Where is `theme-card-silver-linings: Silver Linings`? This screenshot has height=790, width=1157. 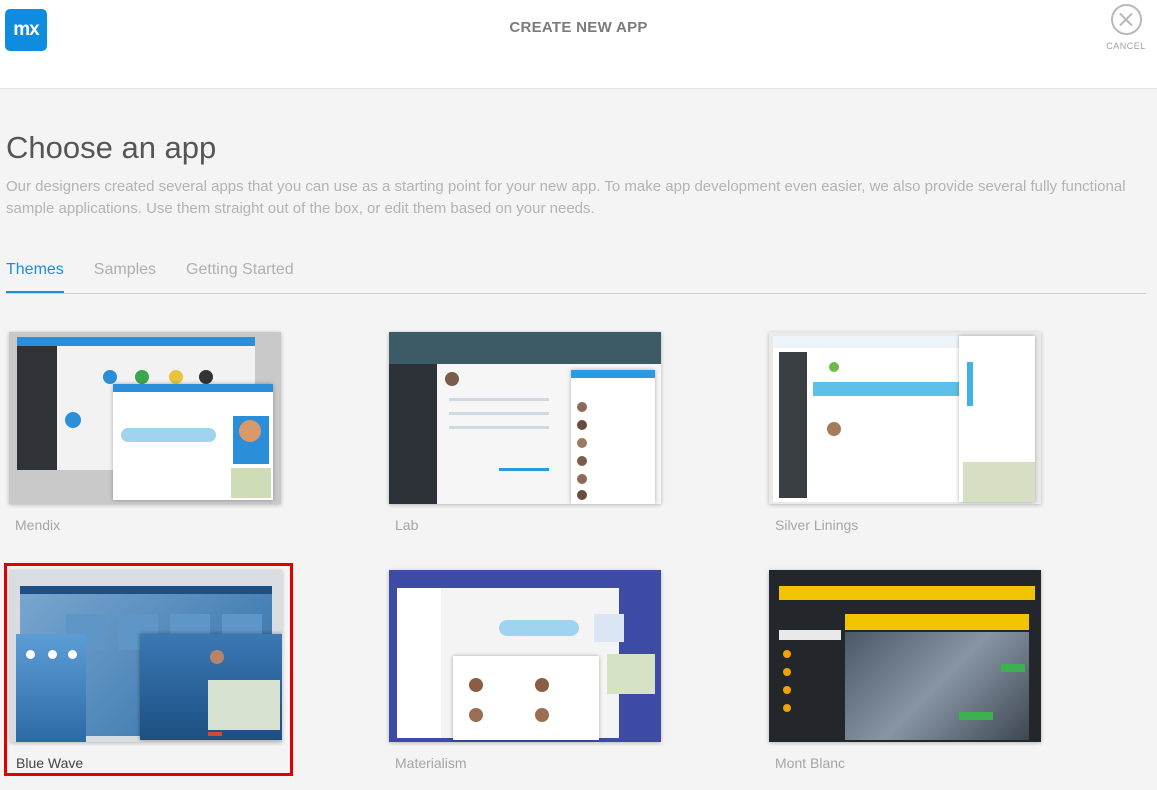 theme-card-silver-linings: Silver Linings is located at coordinates (906, 432).